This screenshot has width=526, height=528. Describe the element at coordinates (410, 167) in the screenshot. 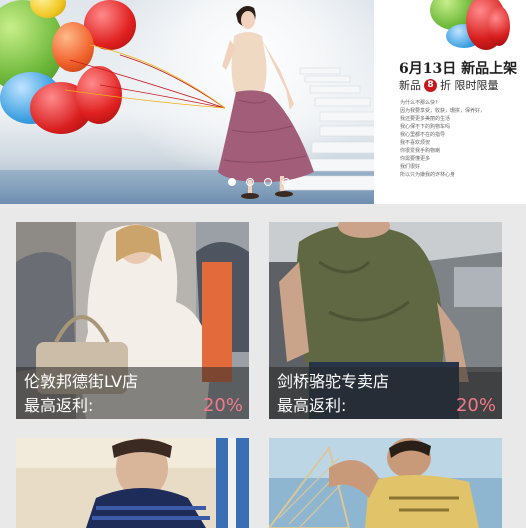

I see `promo-copy-line: 我们很好` at that location.